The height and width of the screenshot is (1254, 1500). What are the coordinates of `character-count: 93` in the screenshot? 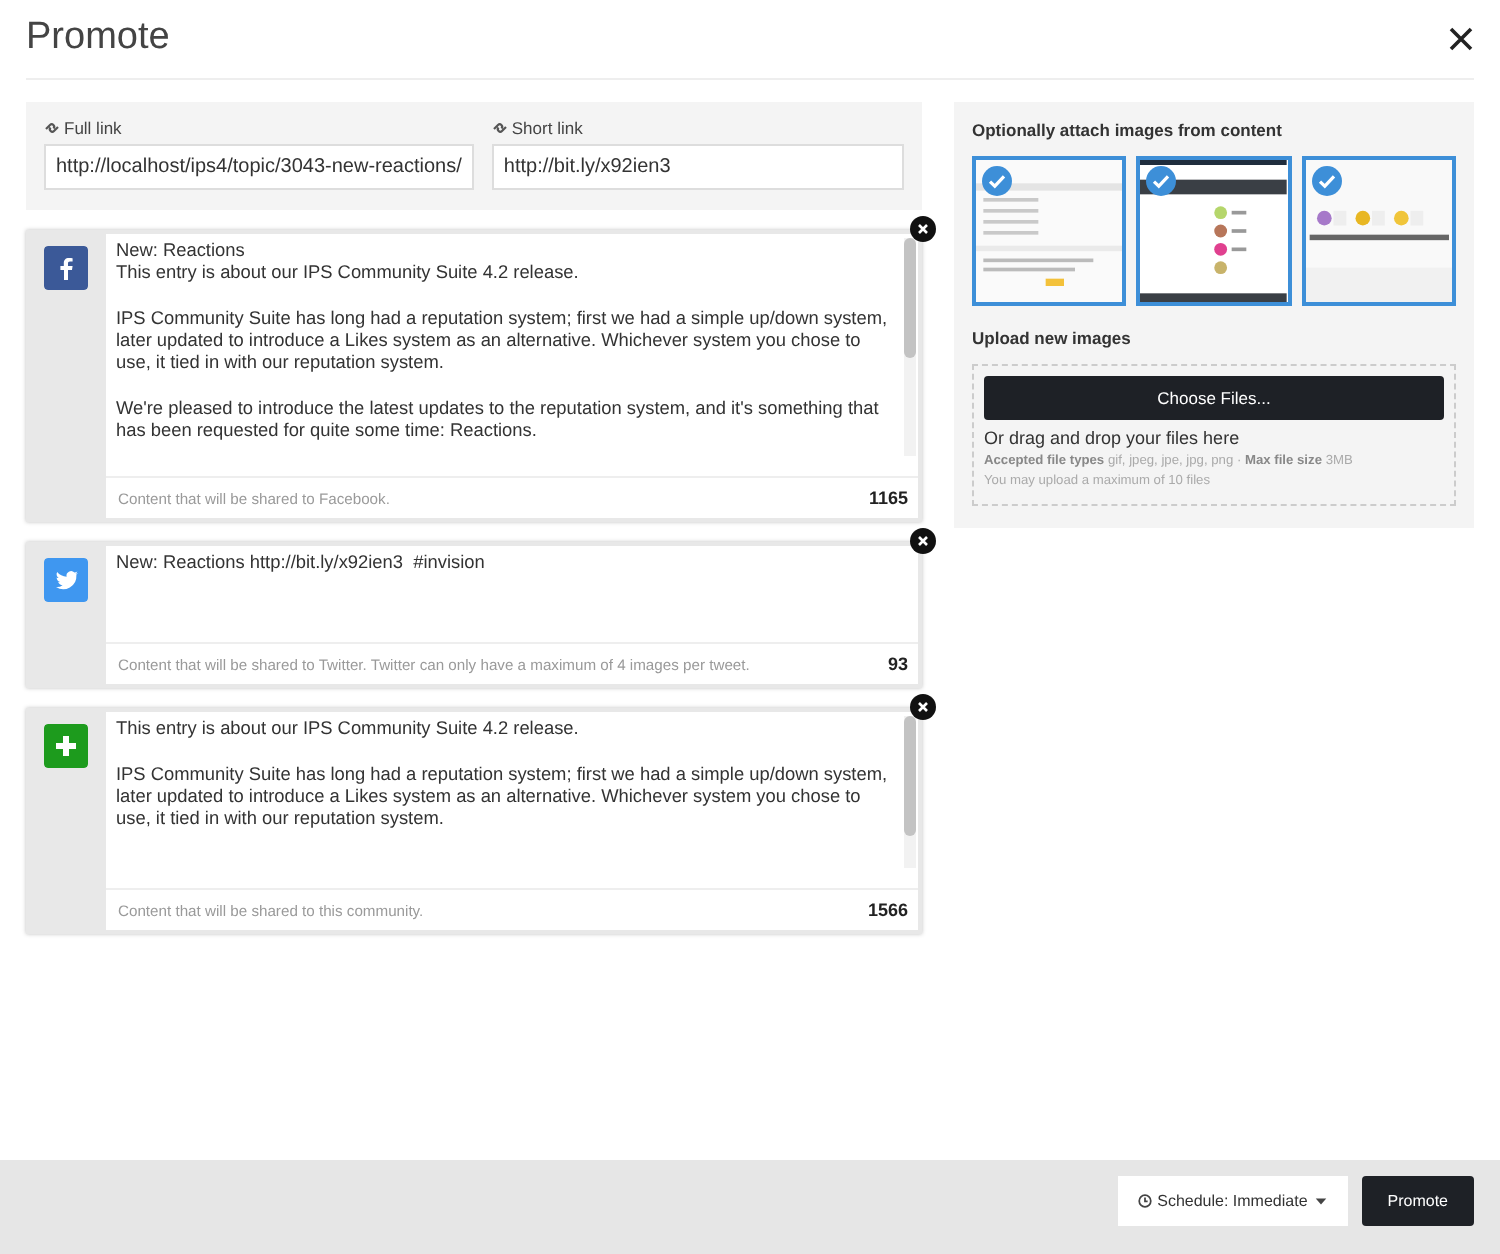 It's located at (897, 664).